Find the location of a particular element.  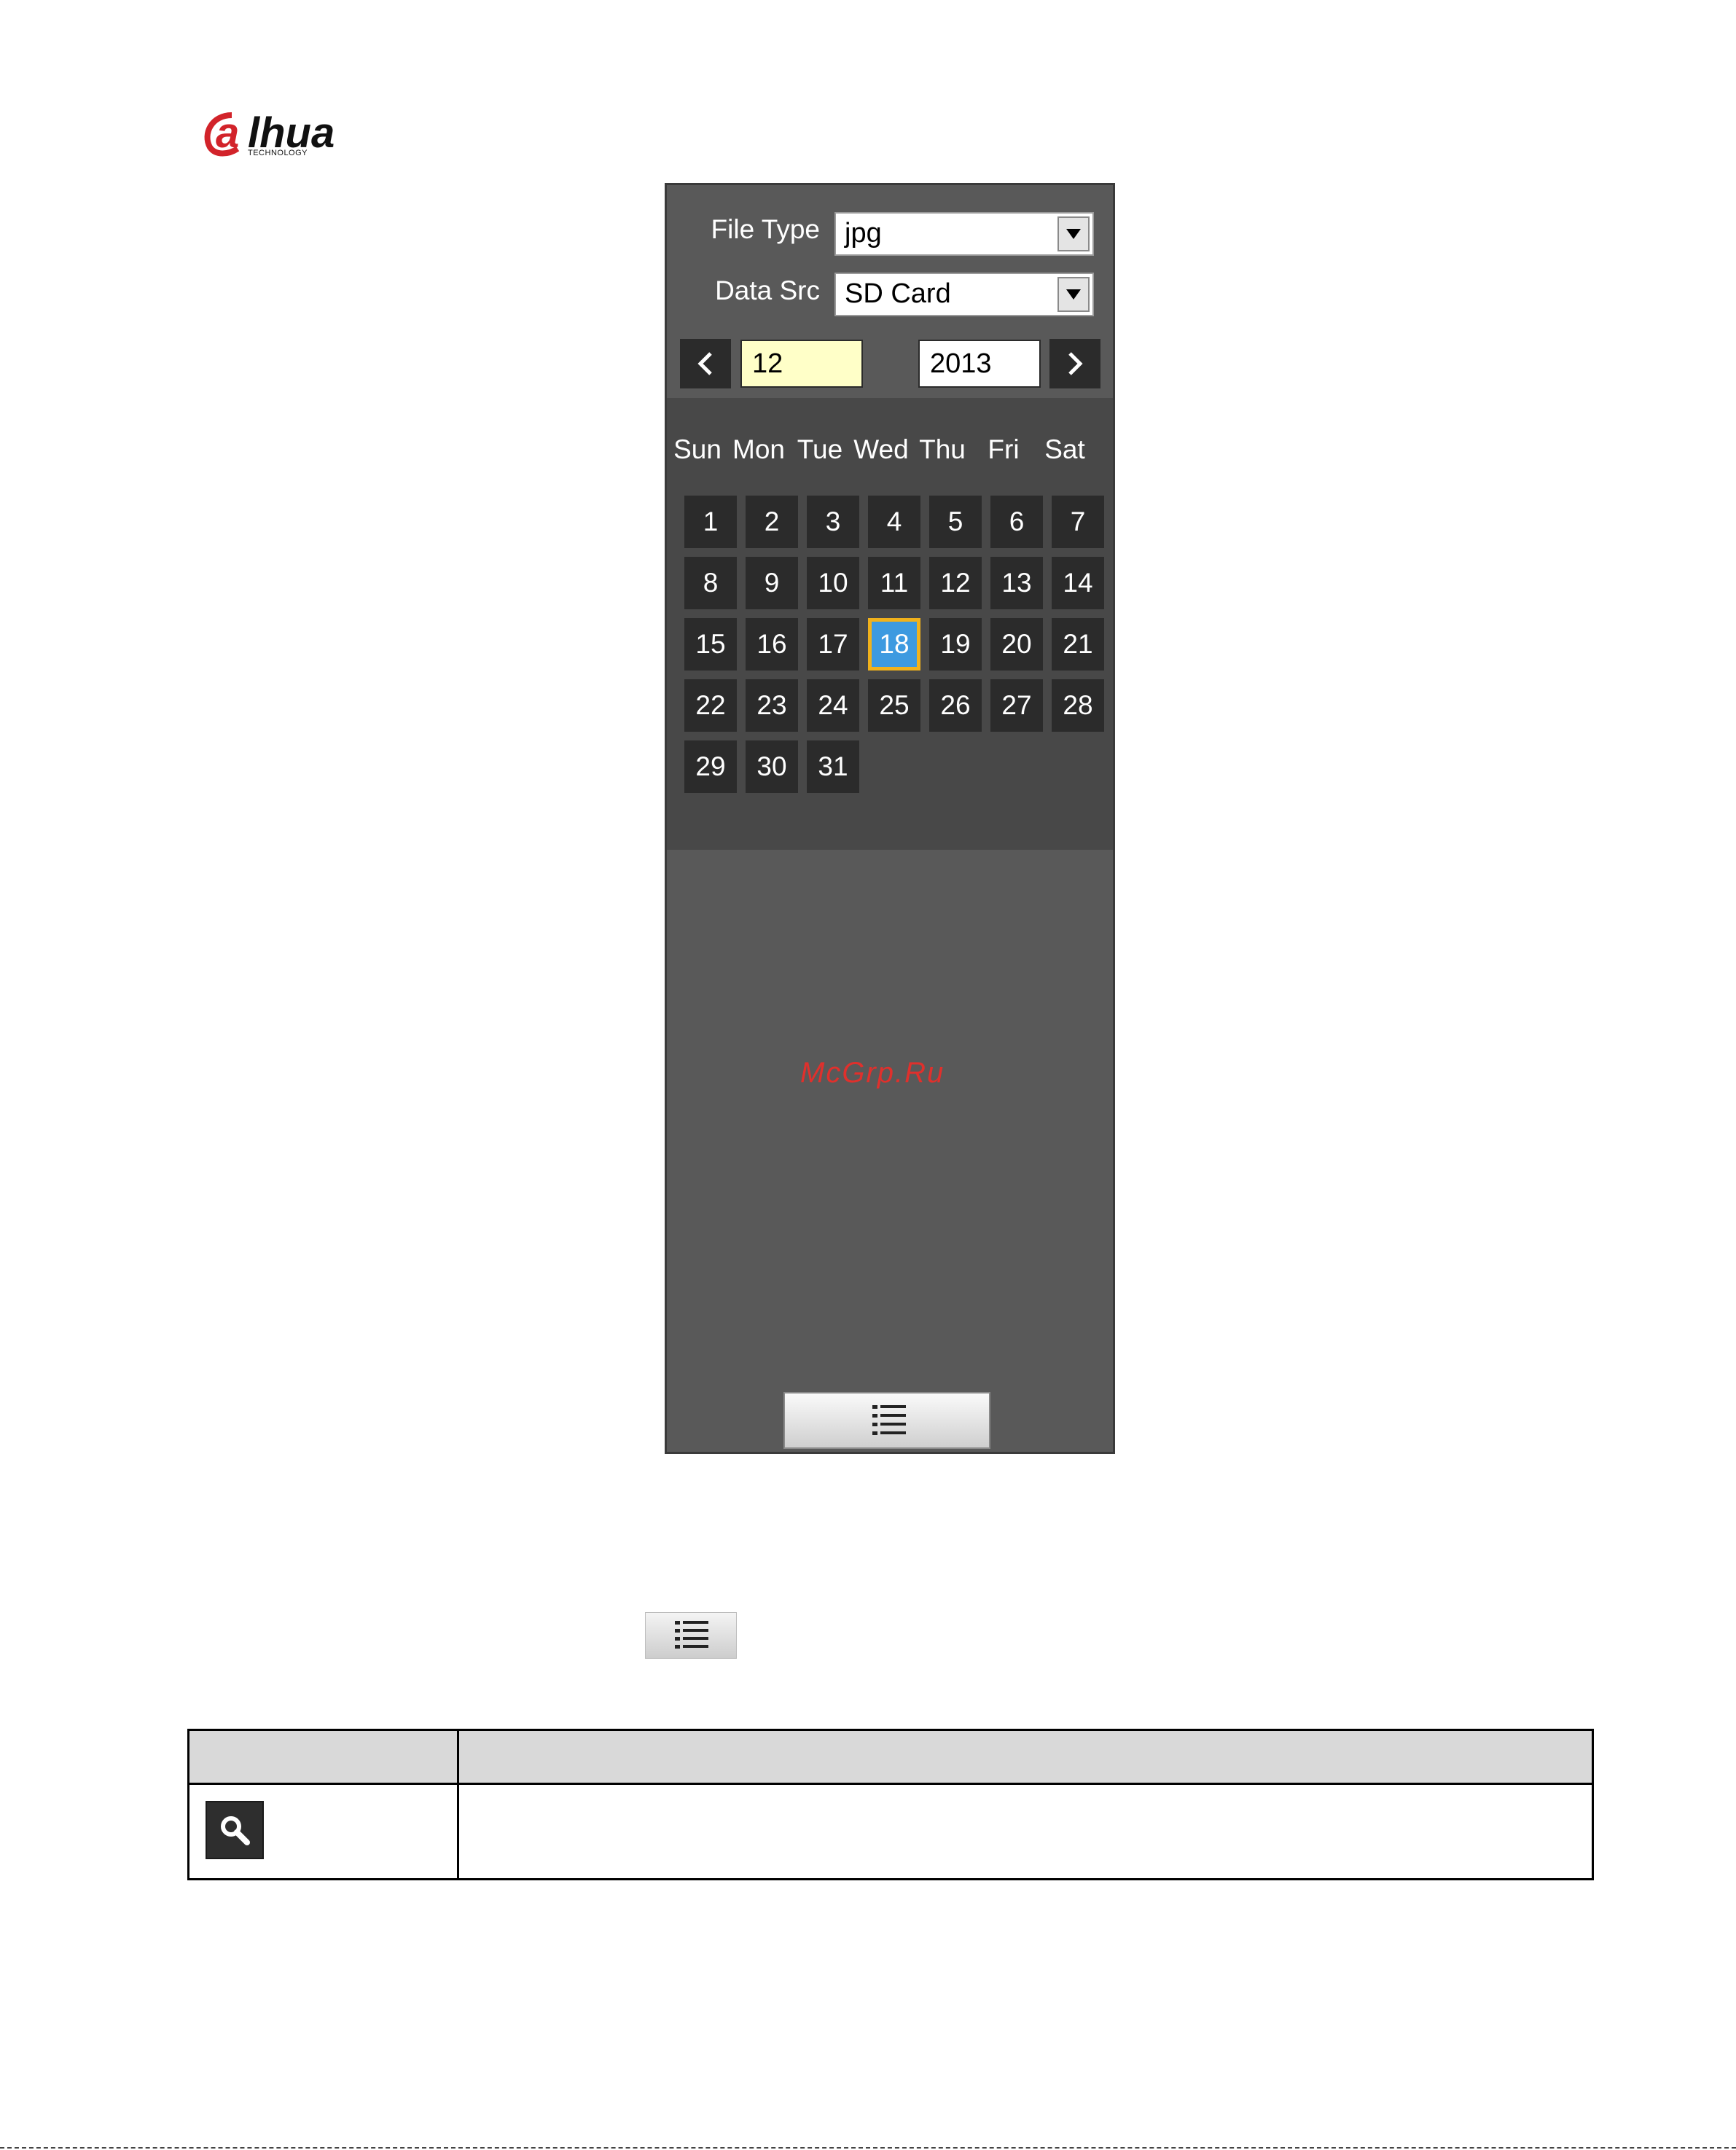

file-list-button is located at coordinates (886, 1420).